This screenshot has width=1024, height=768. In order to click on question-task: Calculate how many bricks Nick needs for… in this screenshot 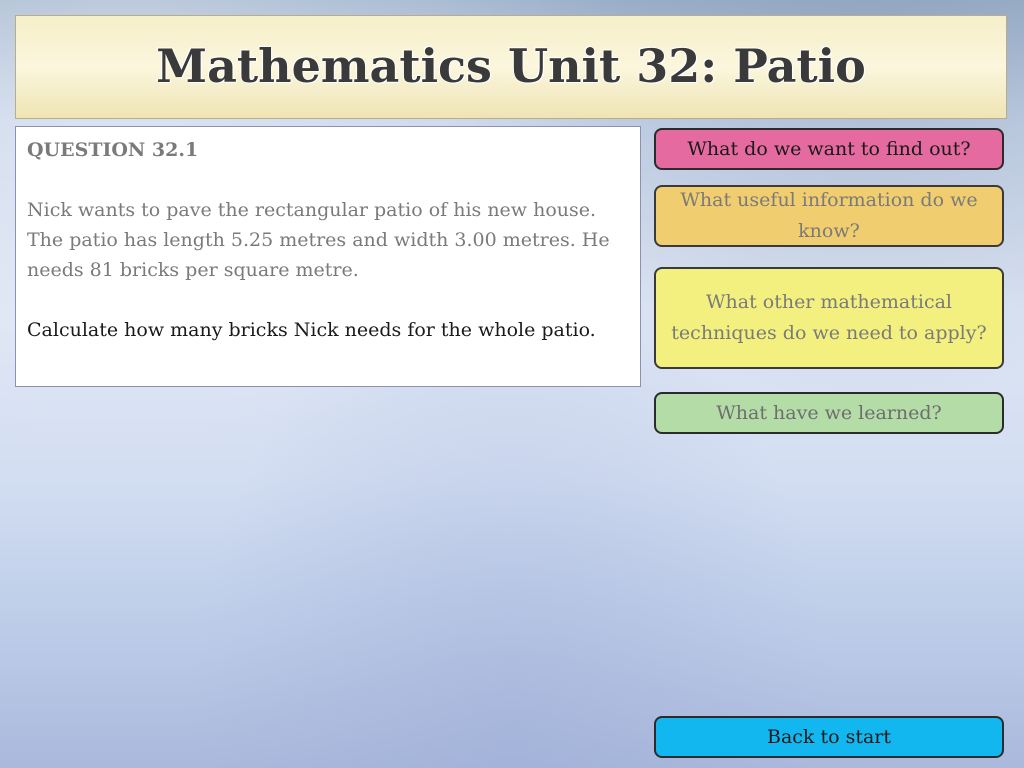, I will do `click(311, 330)`.